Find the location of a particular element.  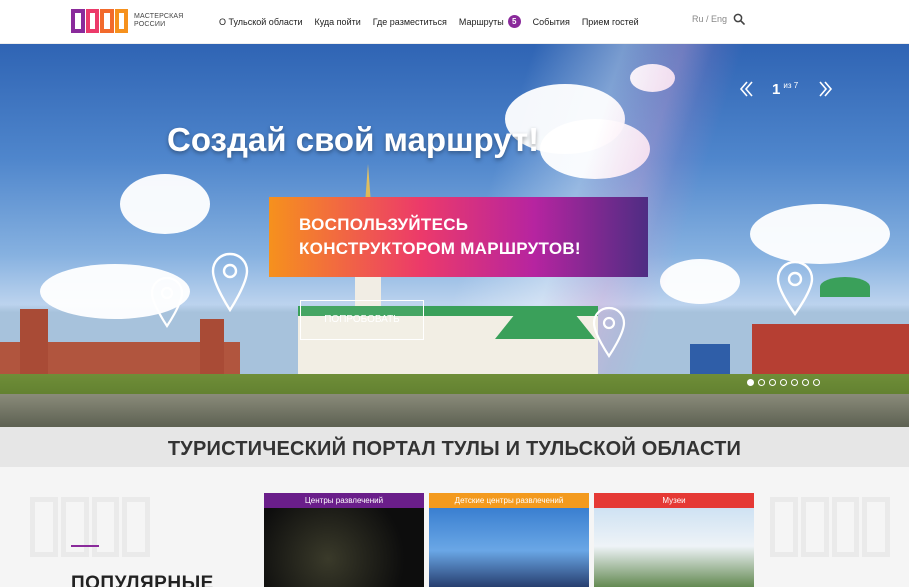

card-label: Детские центры развлечений is located at coordinates (509, 500).